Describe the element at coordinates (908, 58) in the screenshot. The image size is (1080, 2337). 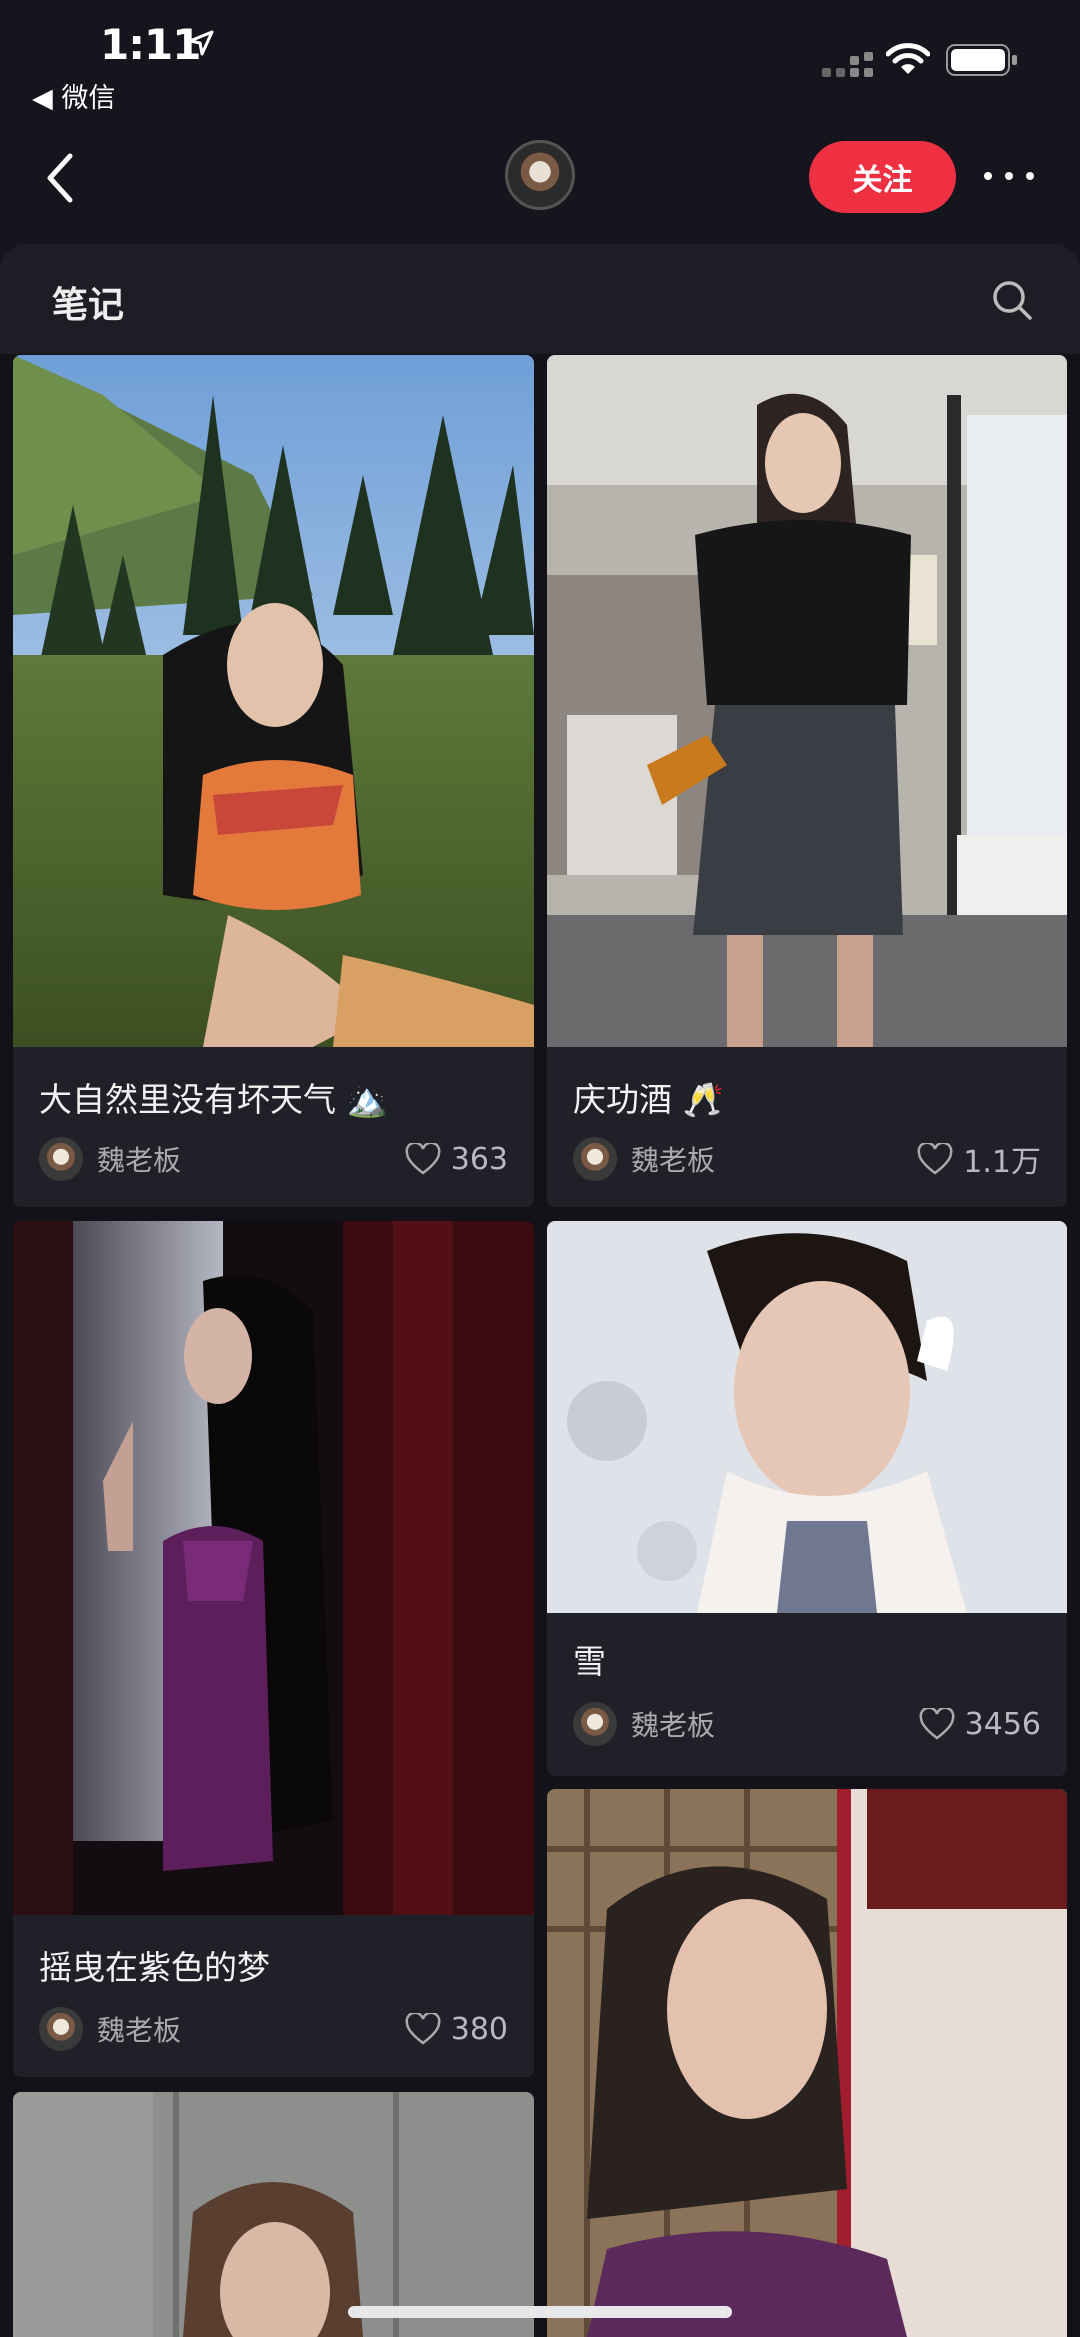
I see `wifi-icon` at that location.